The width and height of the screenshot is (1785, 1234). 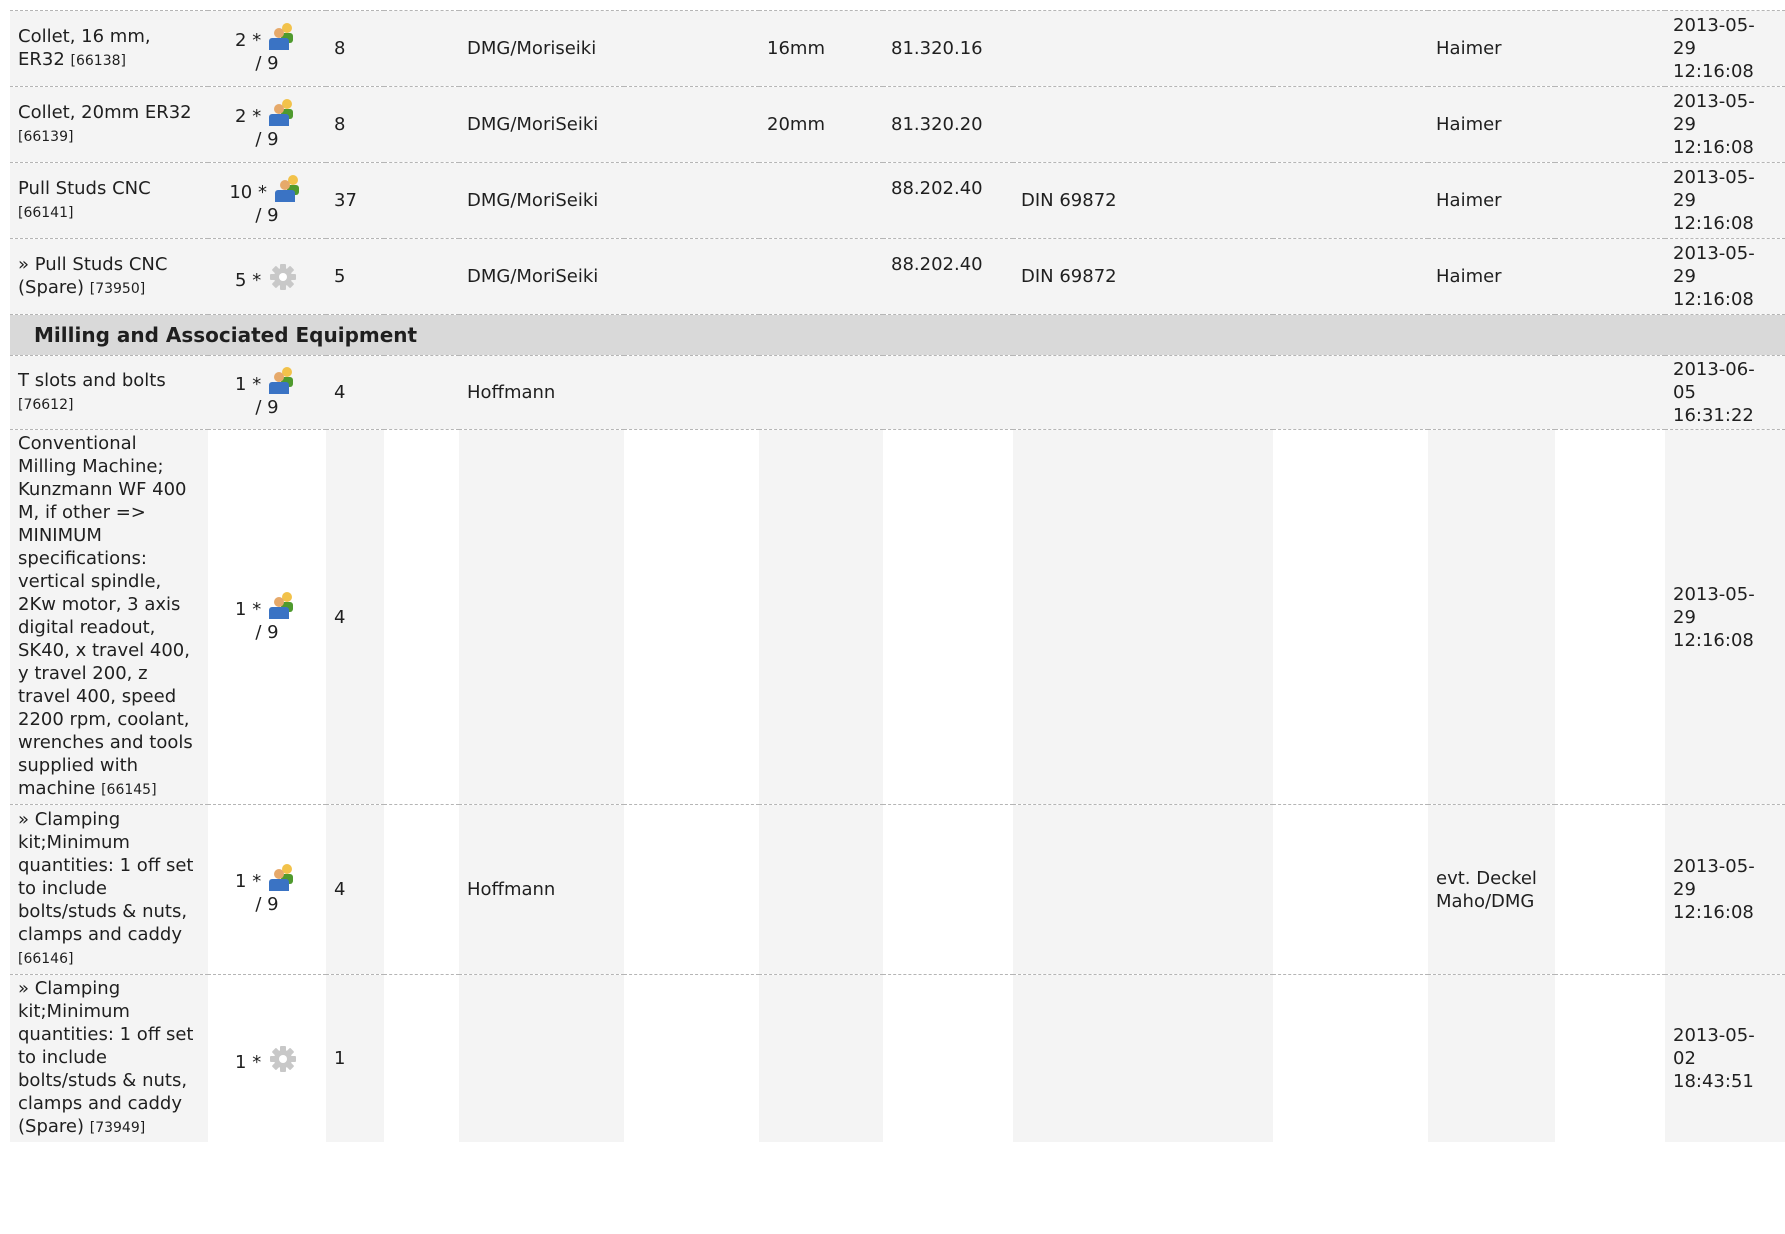 What do you see at coordinates (1713, 1081) in the screenshot?
I see `time-part: 18:43:51` at bounding box center [1713, 1081].